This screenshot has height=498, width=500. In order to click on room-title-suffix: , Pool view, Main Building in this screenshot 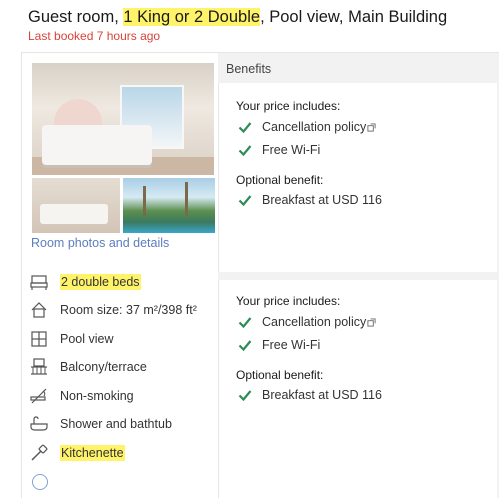, I will do `click(354, 17)`.